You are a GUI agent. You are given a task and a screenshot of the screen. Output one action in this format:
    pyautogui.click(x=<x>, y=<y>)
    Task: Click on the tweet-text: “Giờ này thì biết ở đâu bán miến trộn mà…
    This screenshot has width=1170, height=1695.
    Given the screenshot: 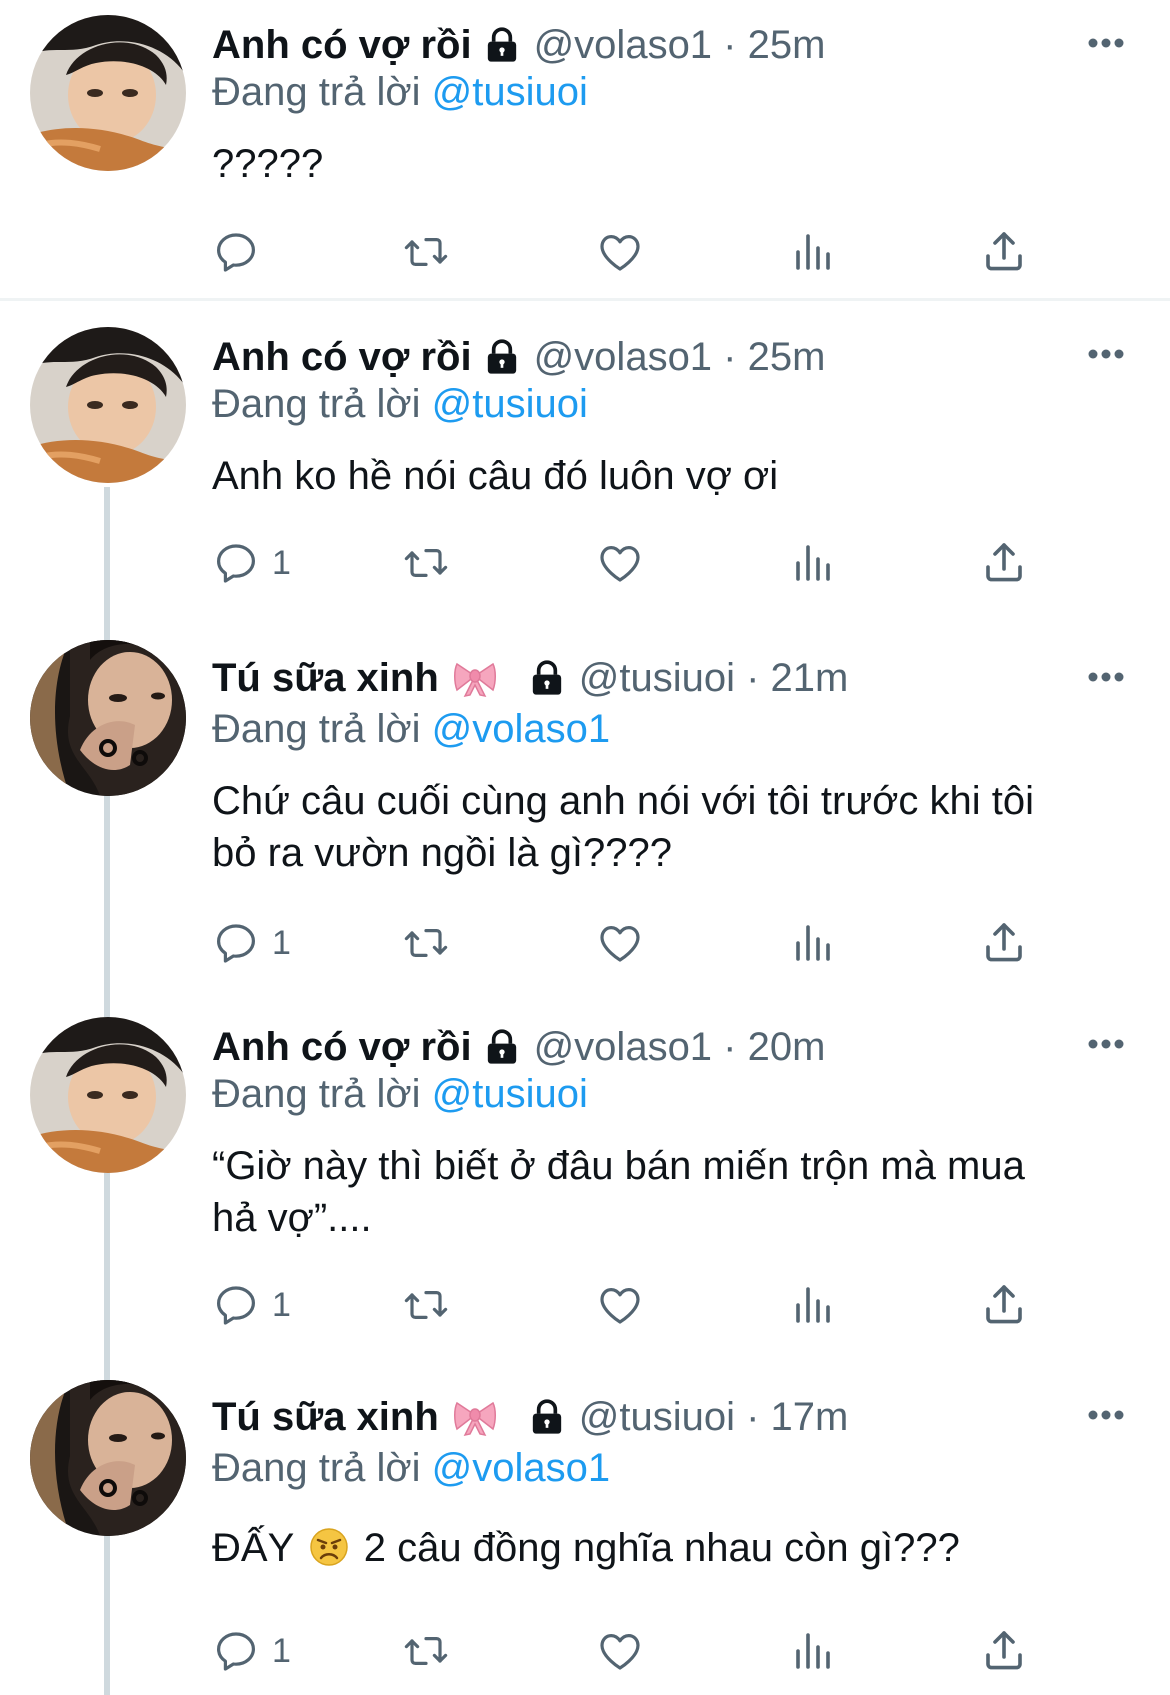 What is the action you would take?
    pyautogui.click(x=672, y=1192)
    